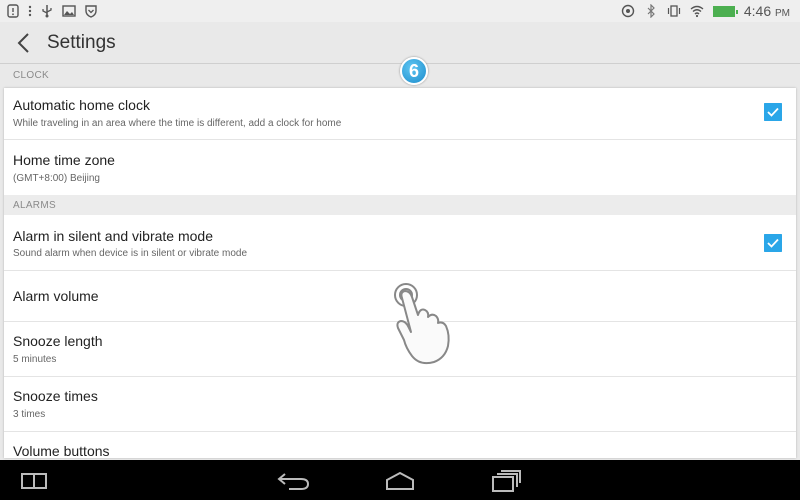 This screenshot has width=800, height=500. I want to click on setting-title: Volume buttons, so click(61, 450).